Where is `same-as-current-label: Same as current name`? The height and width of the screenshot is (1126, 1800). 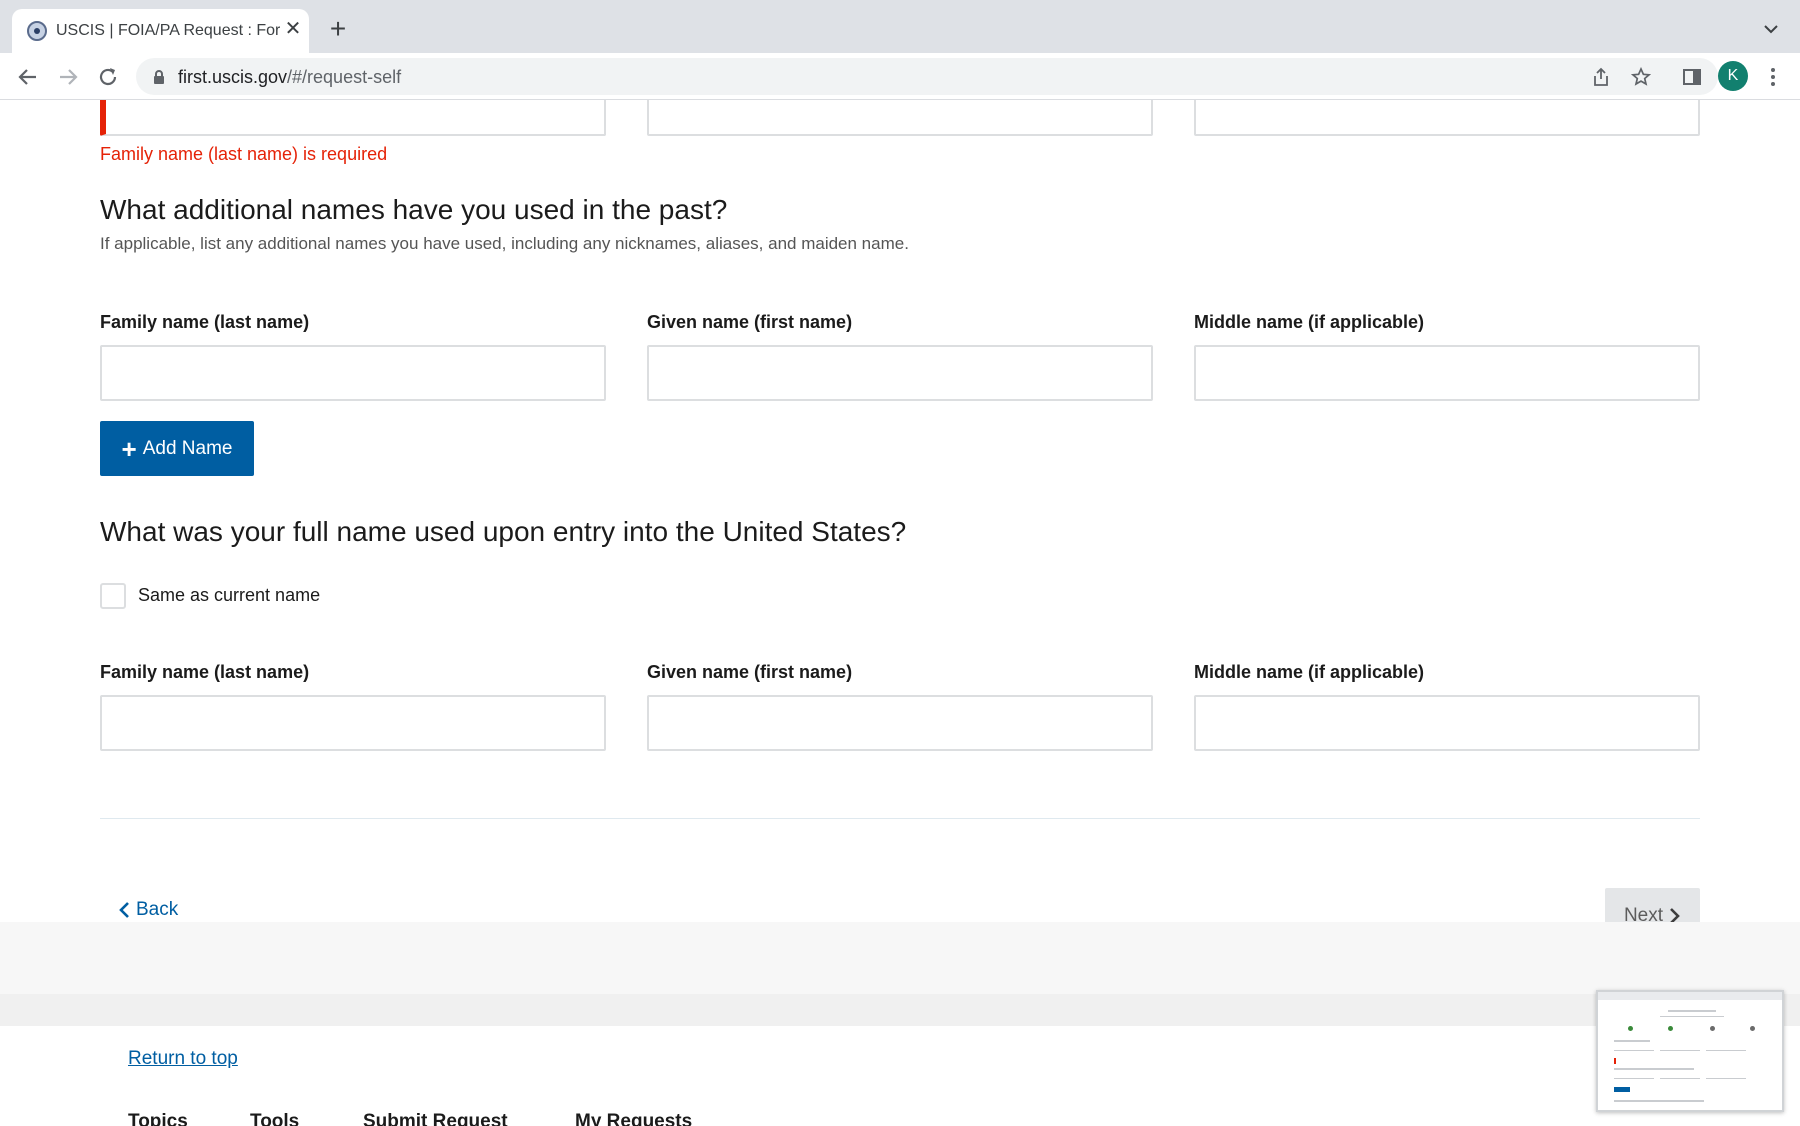
same-as-current-label: Same as current name is located at coordinates (229, 595).